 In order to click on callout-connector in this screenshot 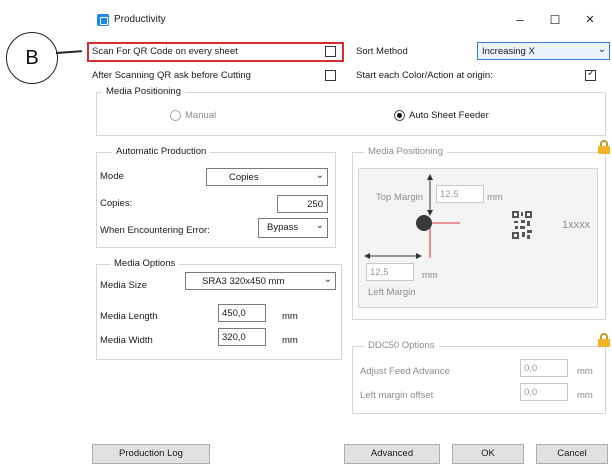, I will do `click(68, 52)`.